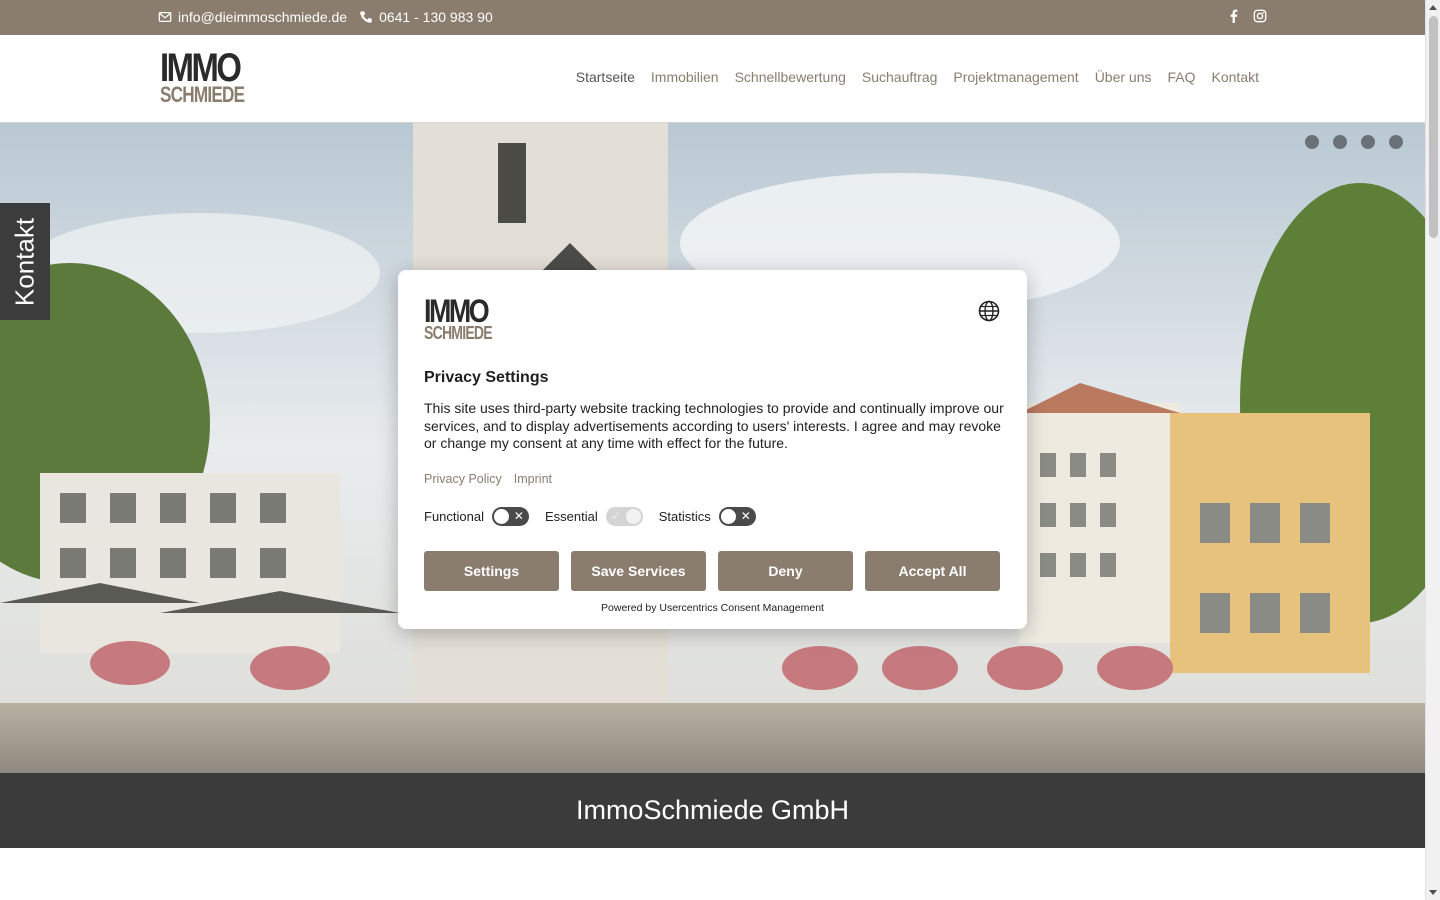 The height and width of the screenshot is (900, 1440). I want to click on toggle-essential: Essential ✓, so click(594, 516).